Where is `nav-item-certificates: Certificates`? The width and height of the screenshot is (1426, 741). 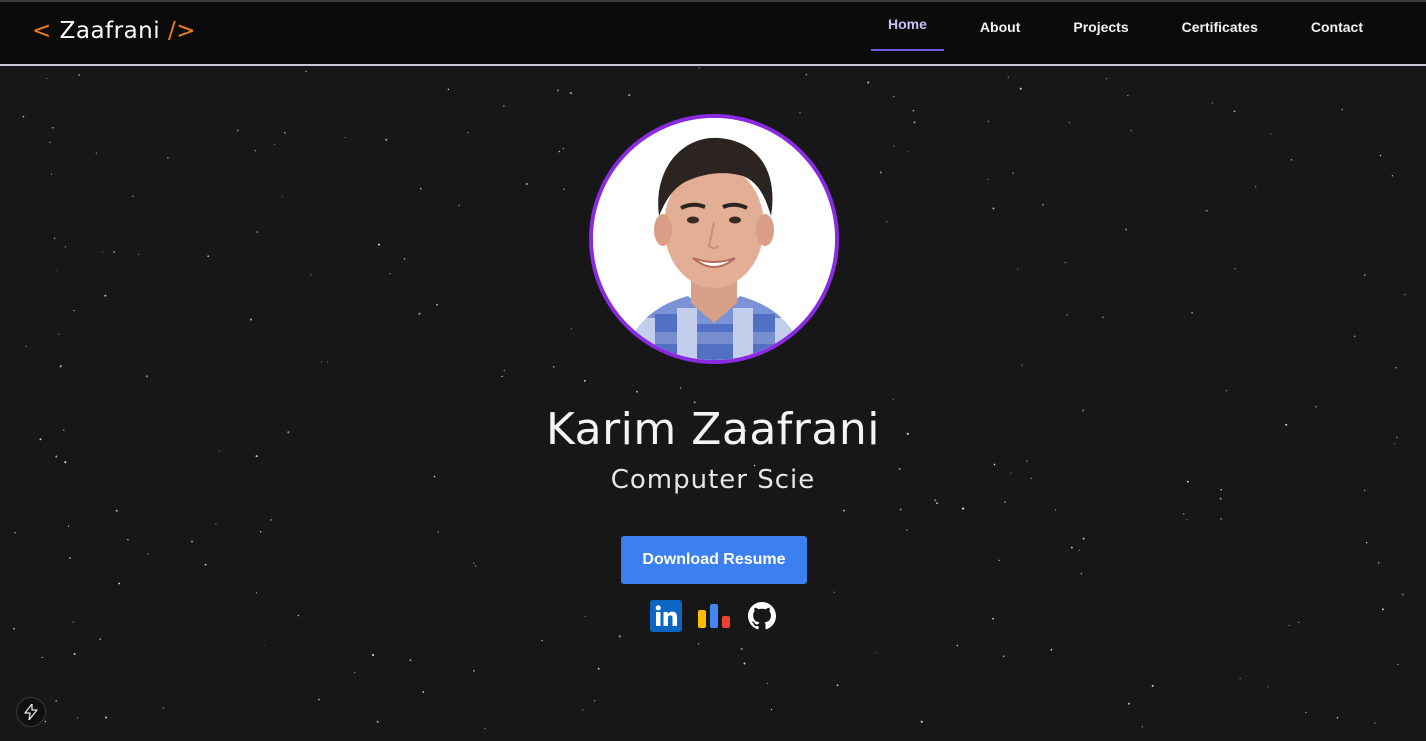 nav-item-certificates: Certificates is located at coordinates (1220, 27).